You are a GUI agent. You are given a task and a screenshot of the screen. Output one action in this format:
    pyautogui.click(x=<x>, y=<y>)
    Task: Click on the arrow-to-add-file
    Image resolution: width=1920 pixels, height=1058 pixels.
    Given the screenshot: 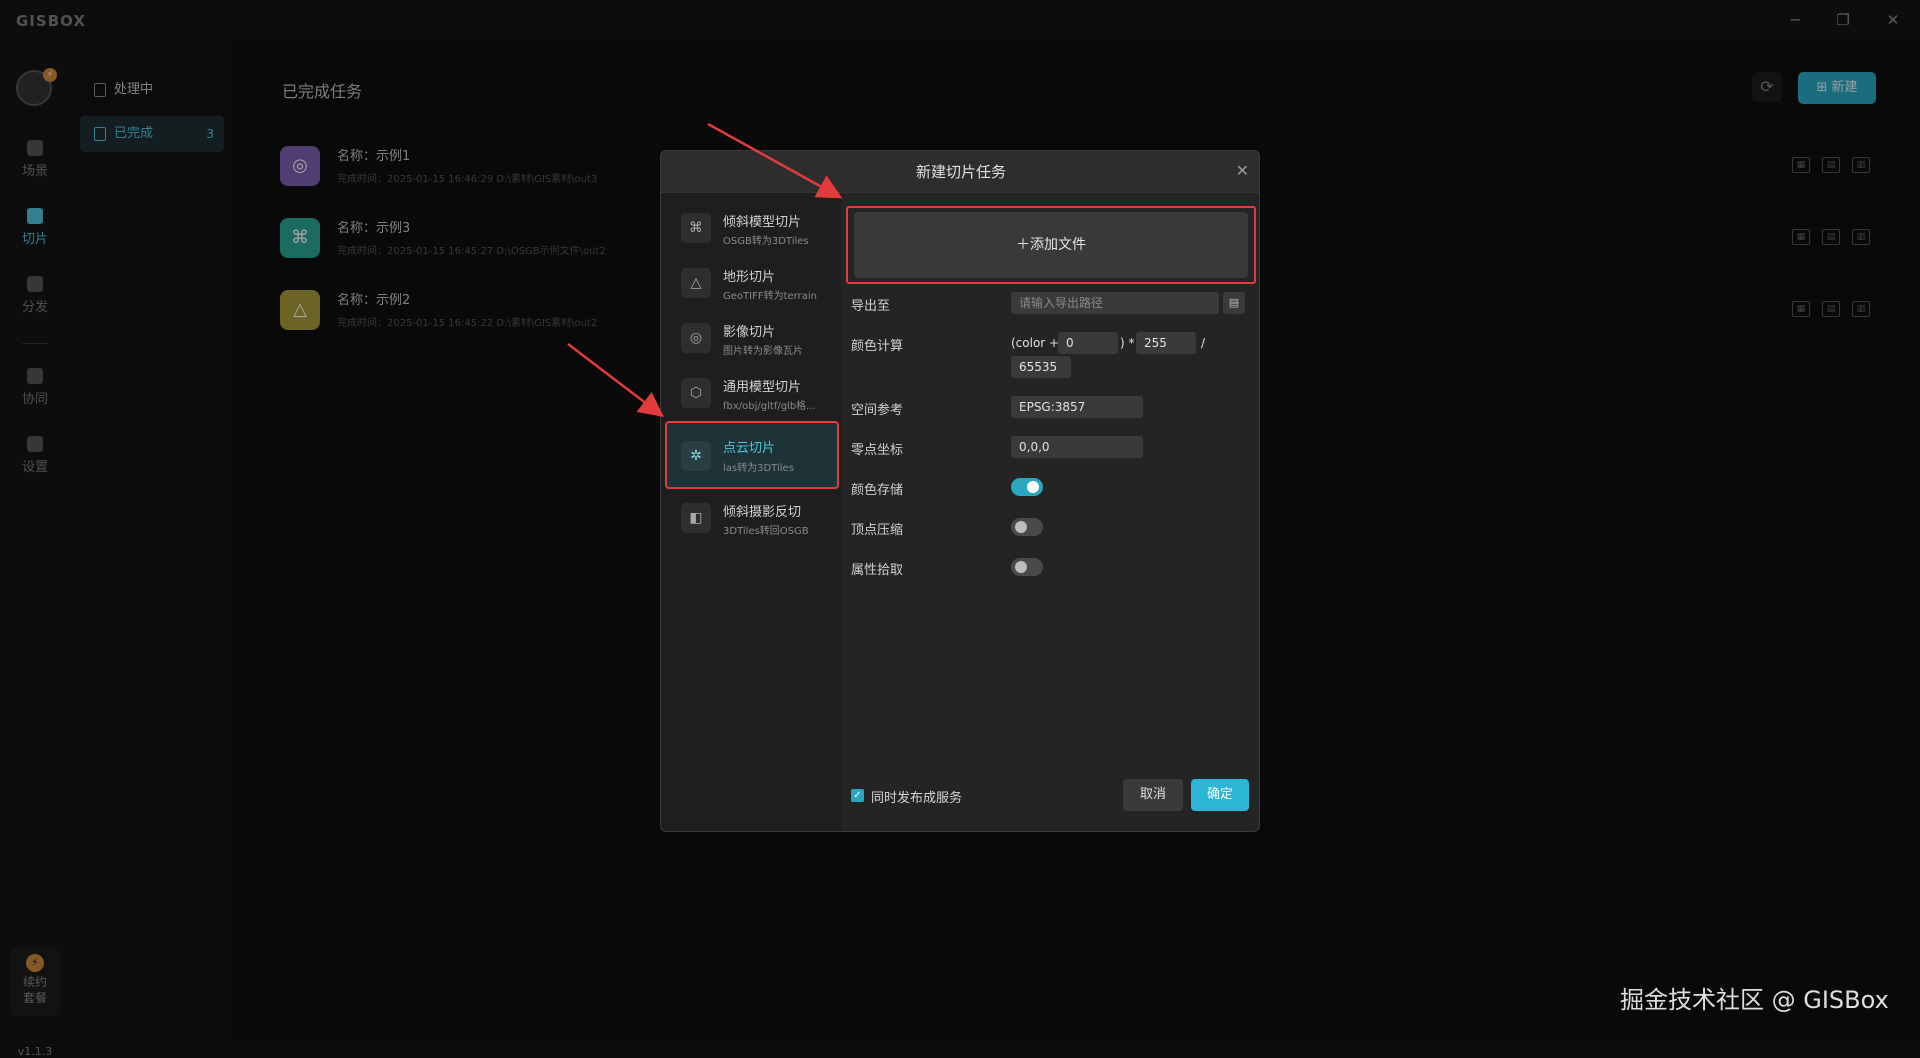 What is the action you would take?
    pyautogui.click(x=775, y=160)
    